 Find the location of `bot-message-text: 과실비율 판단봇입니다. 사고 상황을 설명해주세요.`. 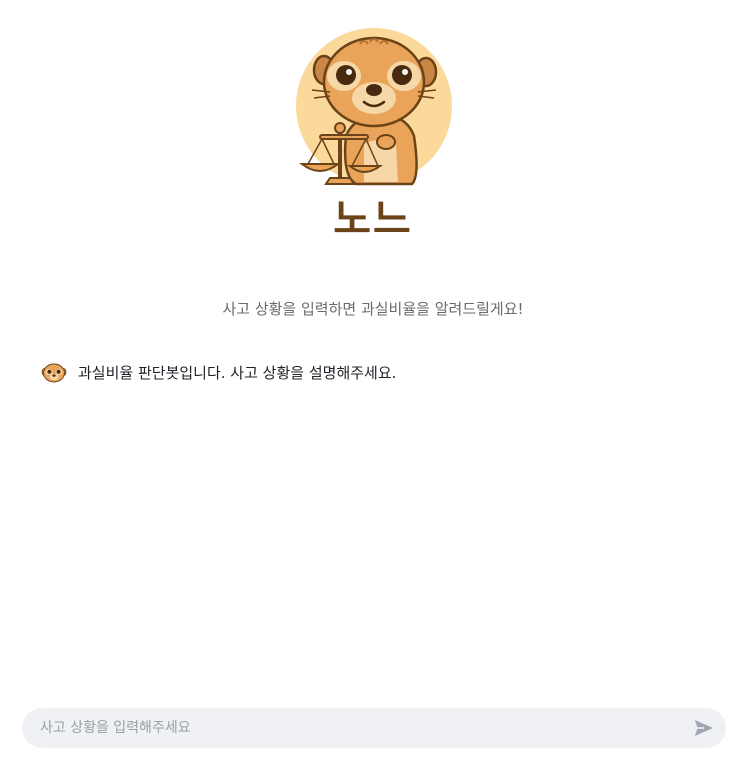

bot-message-text: 과실비율 판단봇입니다. 사고 상황을 설명해주세요. is located at coordinates (237, 373).